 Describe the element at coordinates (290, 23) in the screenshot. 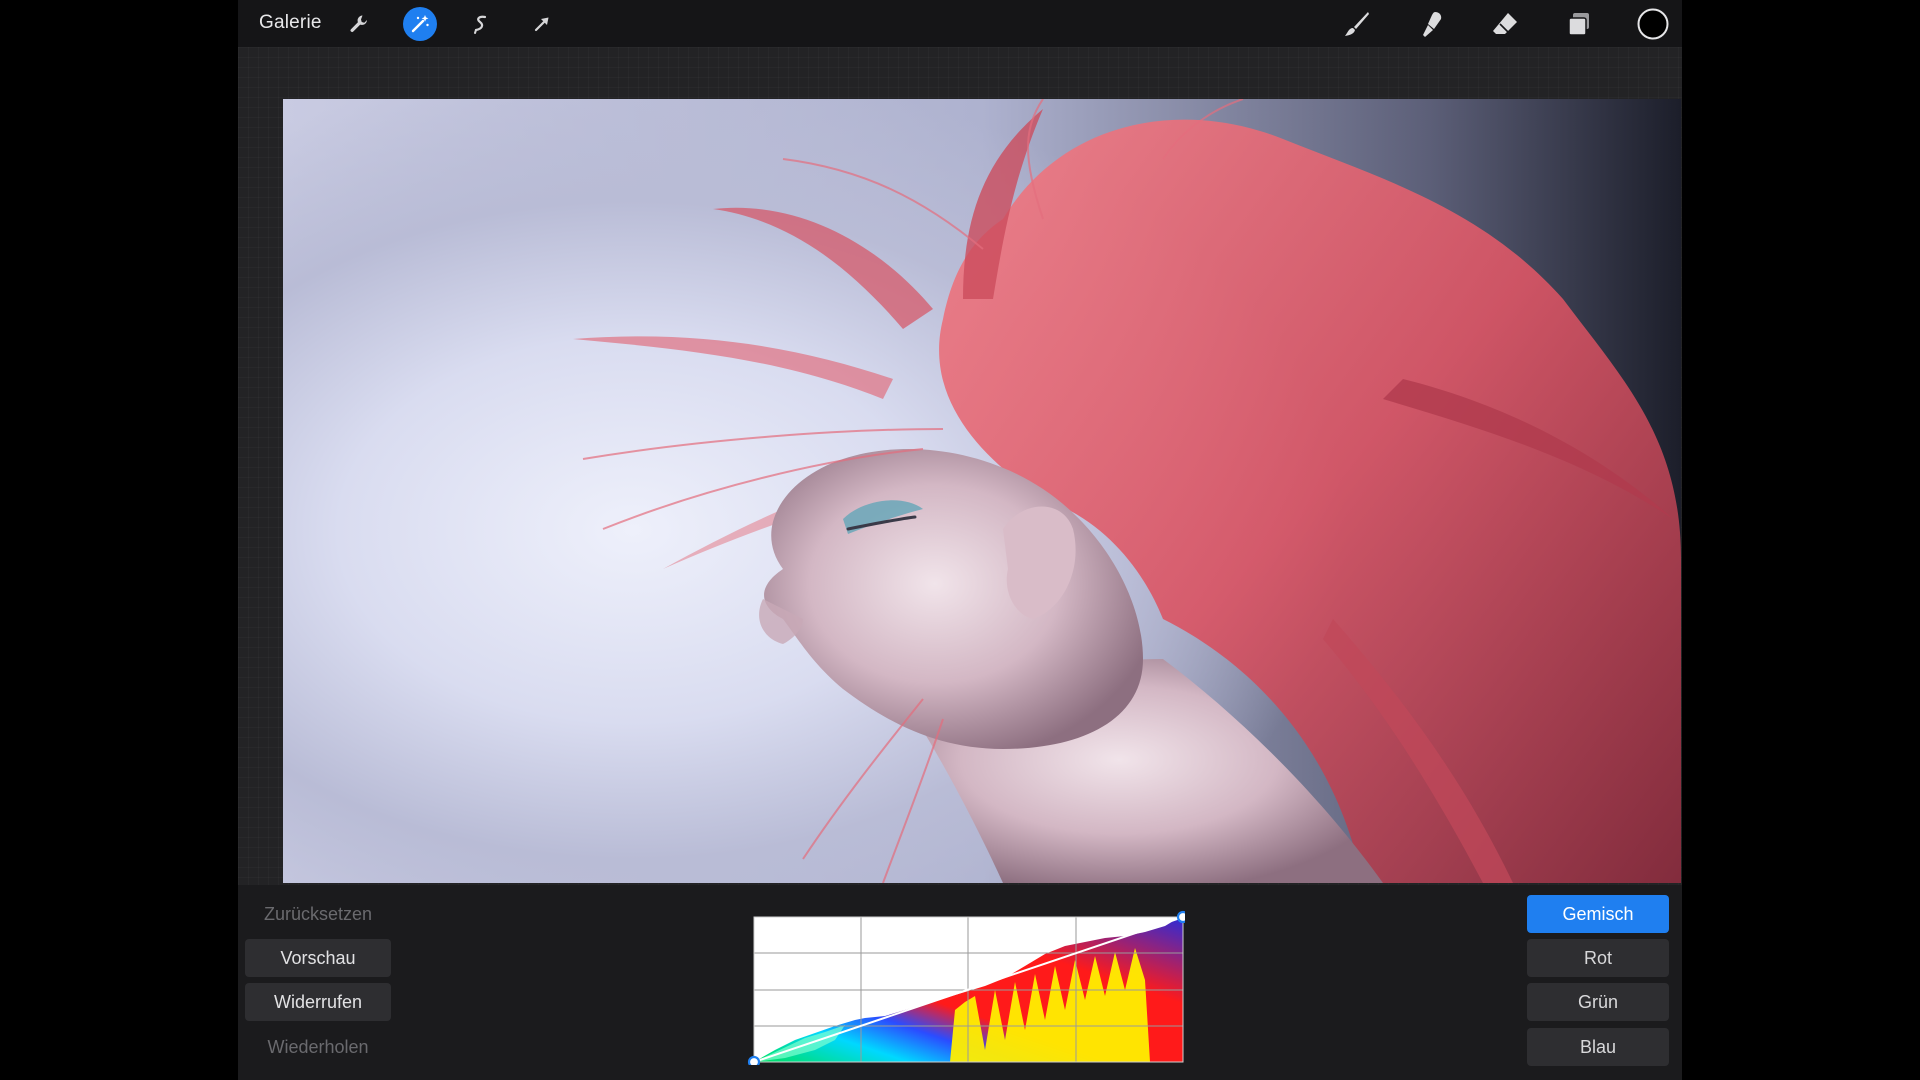

I see `gallery-button: Galerie` at that location.